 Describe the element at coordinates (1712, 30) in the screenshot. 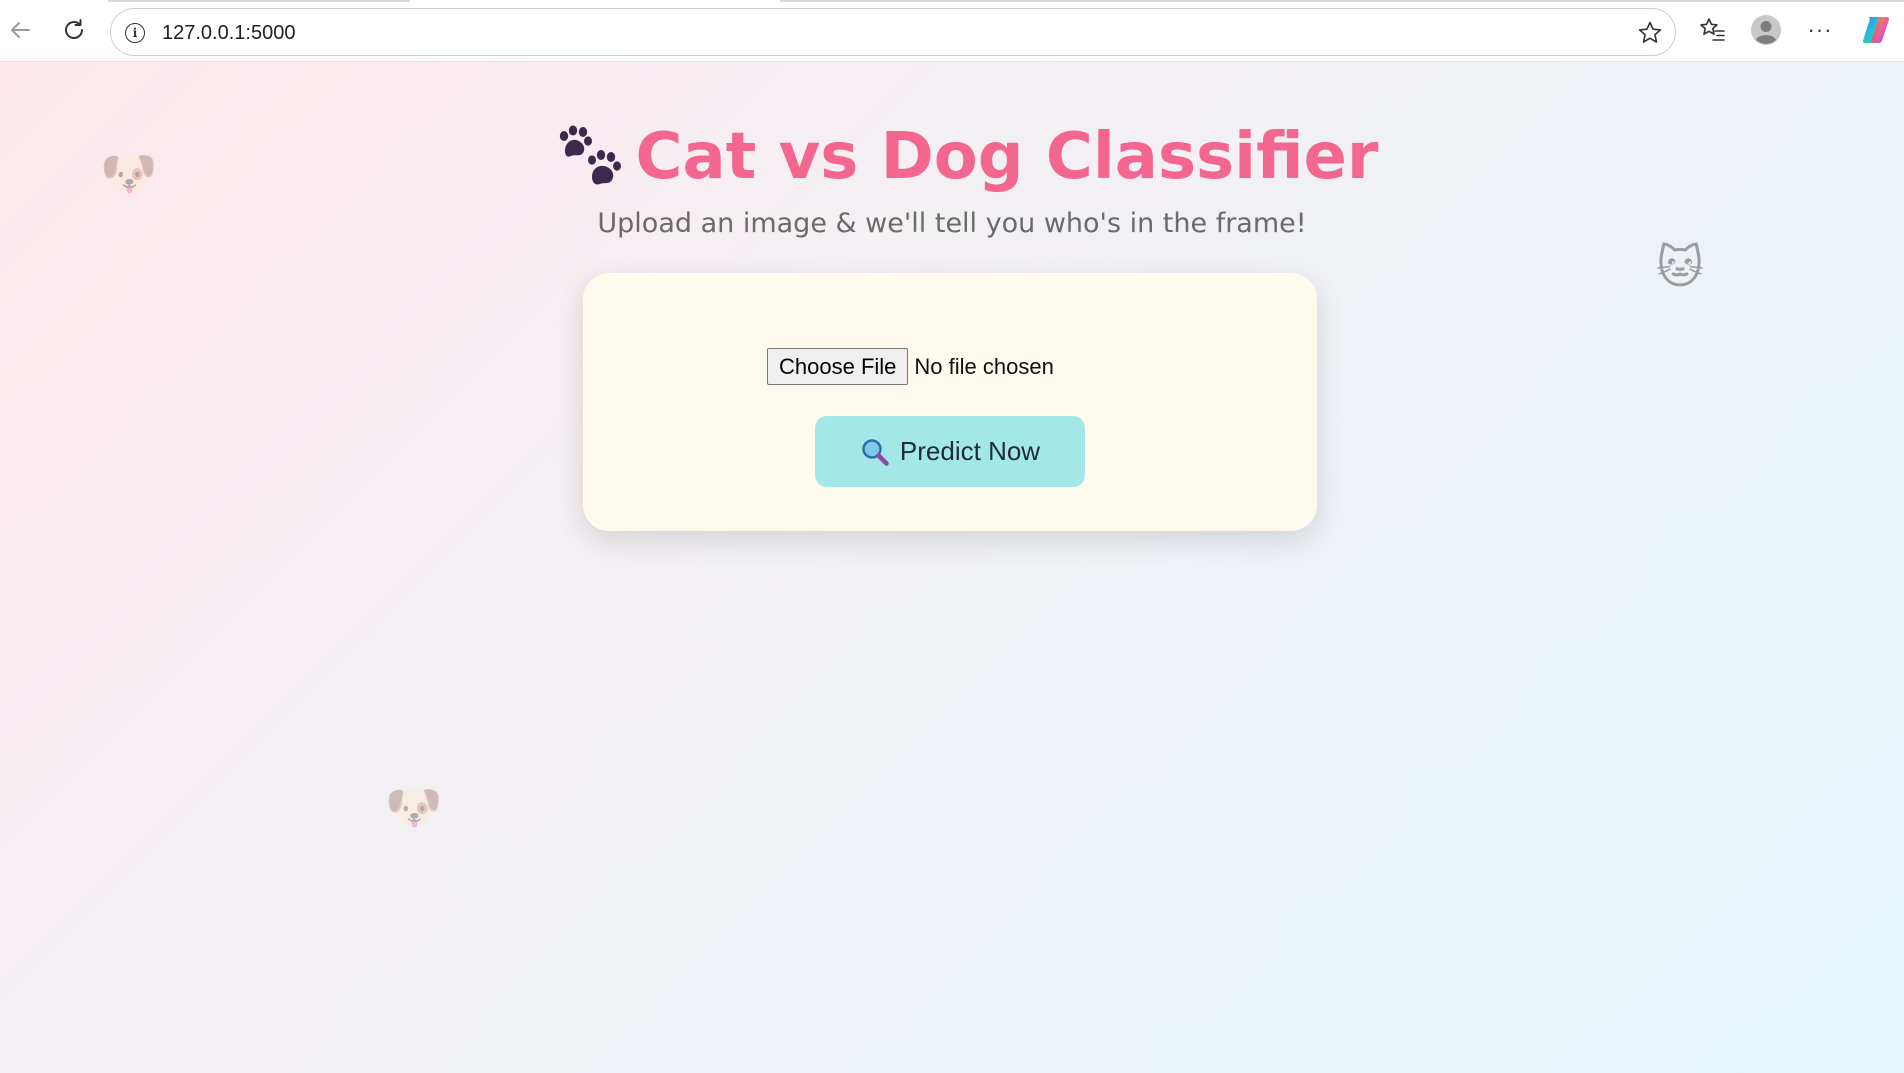

I see `favorites-icon` at that location.